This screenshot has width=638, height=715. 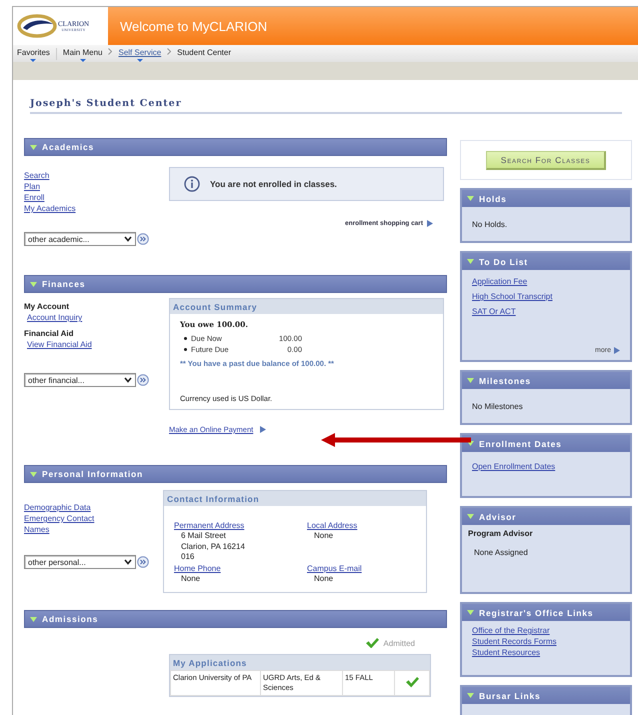 What do you see at coordinates (204, 54) in the screenshot?
I see `breadcrumb-item: Student Center` at bounding box center [204, 54].